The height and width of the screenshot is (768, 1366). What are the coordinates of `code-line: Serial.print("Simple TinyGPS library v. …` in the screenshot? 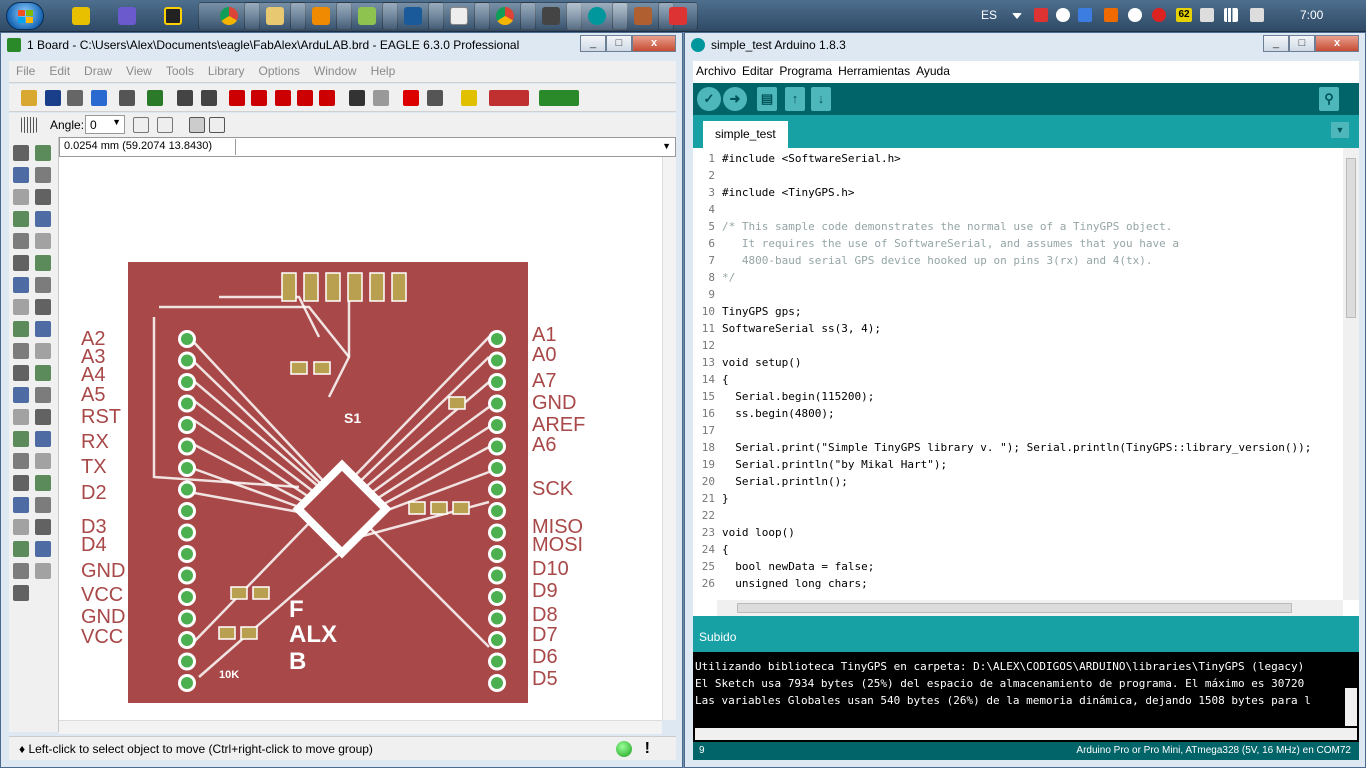 It's located at (1016, 447).